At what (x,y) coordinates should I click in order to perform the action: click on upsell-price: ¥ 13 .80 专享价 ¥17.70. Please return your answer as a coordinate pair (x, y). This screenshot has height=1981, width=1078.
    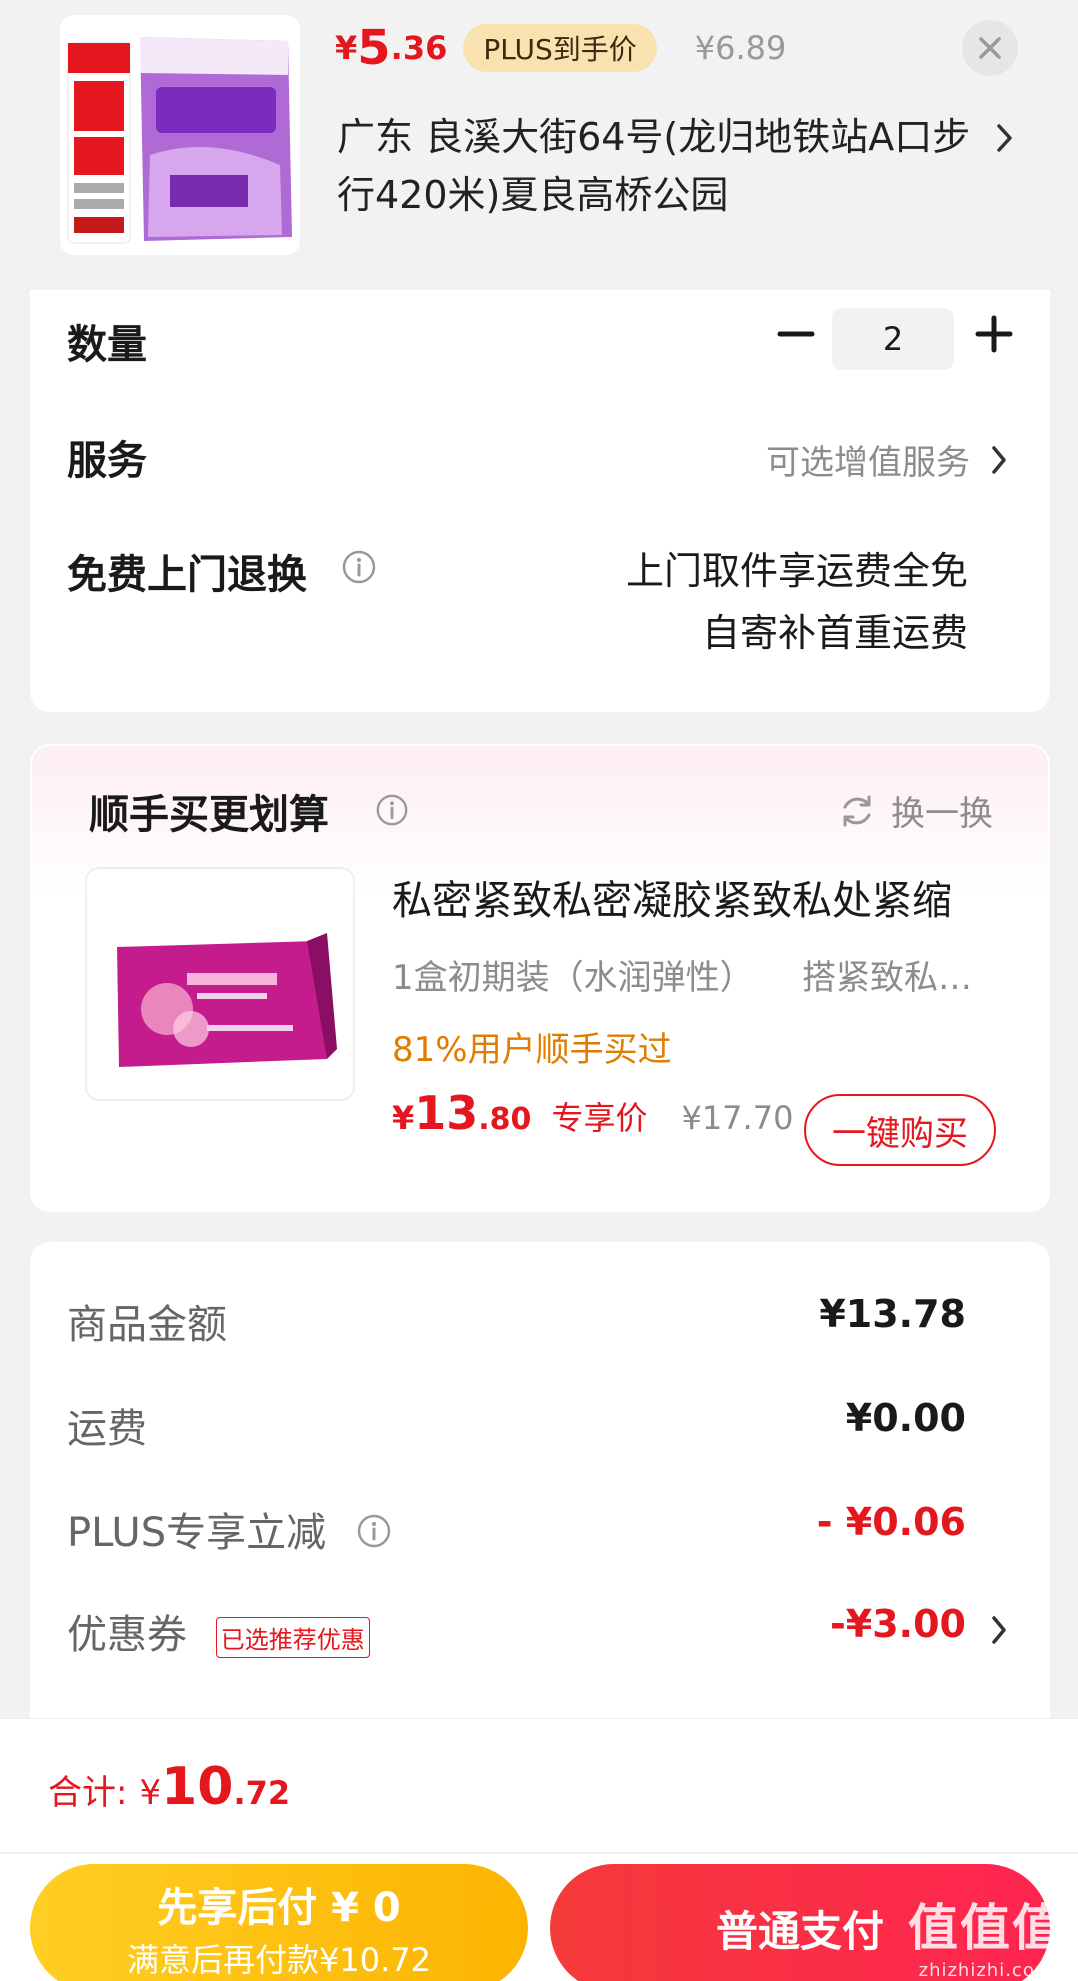
    Looking at the image, I should click on (592, 1113).